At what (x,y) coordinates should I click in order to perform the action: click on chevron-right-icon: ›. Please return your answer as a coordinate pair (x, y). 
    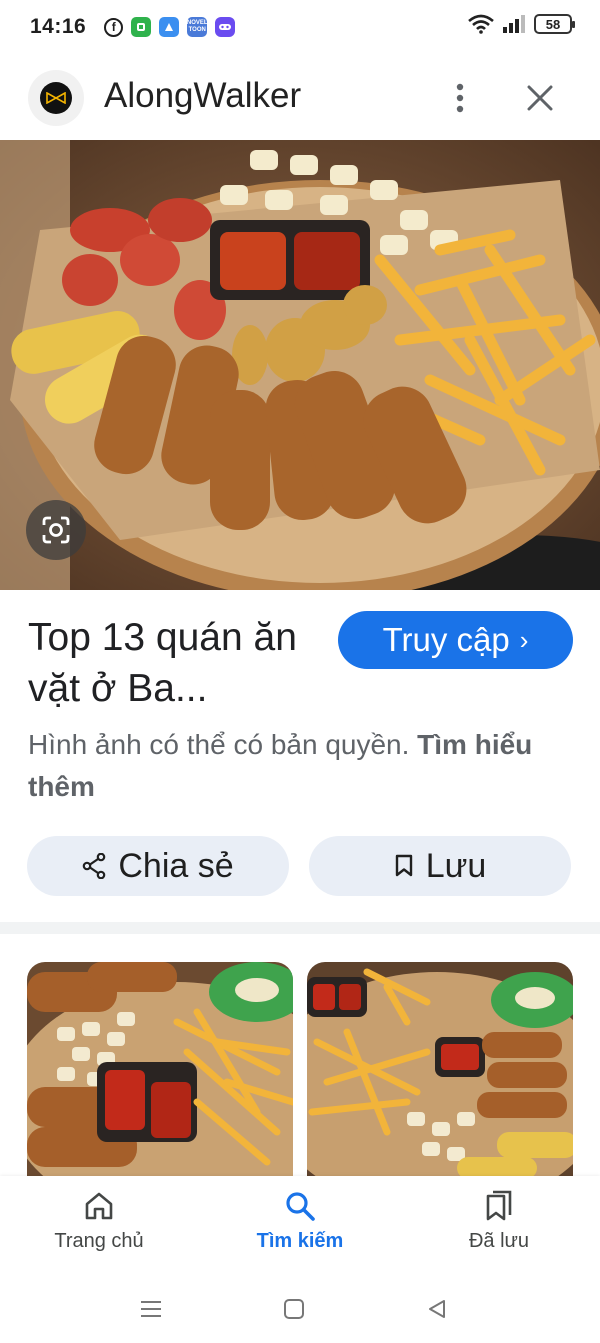
    Looking at the image, I should click on (524, 639).